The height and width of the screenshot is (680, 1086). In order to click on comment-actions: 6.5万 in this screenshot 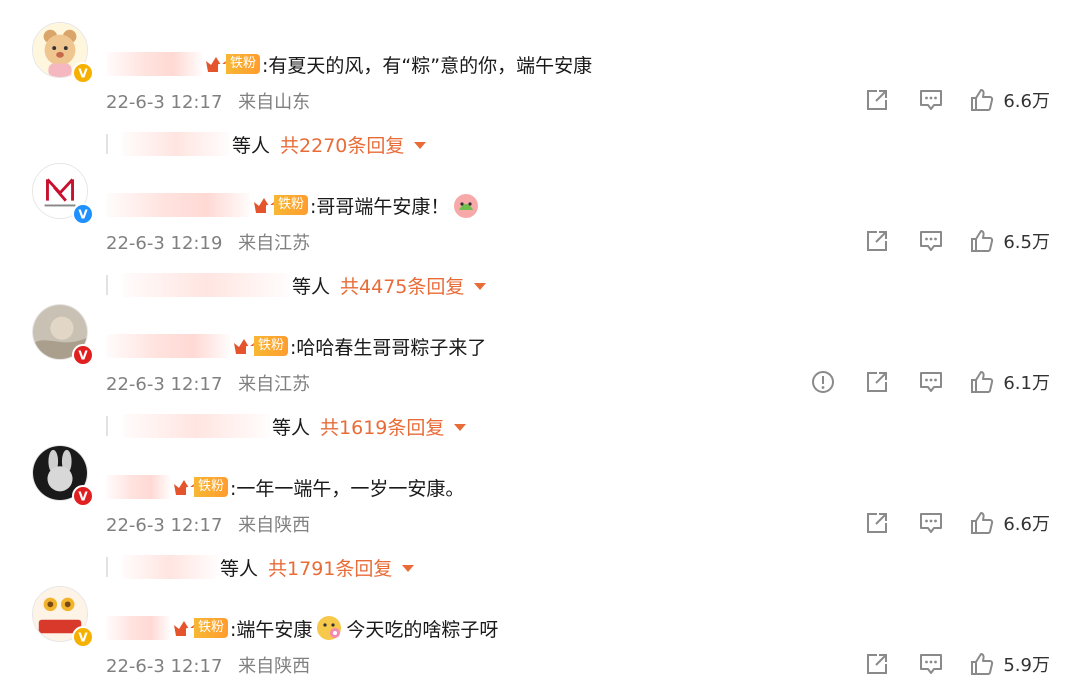, I will do `click(944, 241)`.